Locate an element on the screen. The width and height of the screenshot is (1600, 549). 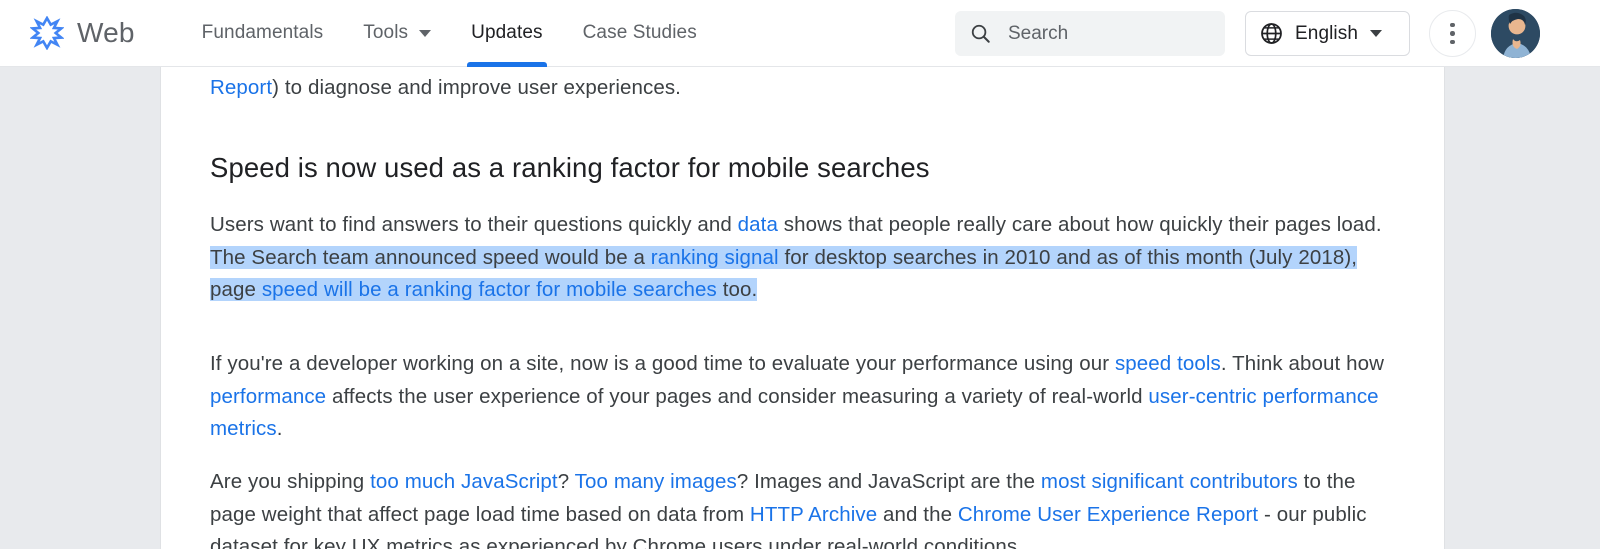
performance-link: performance is located at coordinates (268, 396).